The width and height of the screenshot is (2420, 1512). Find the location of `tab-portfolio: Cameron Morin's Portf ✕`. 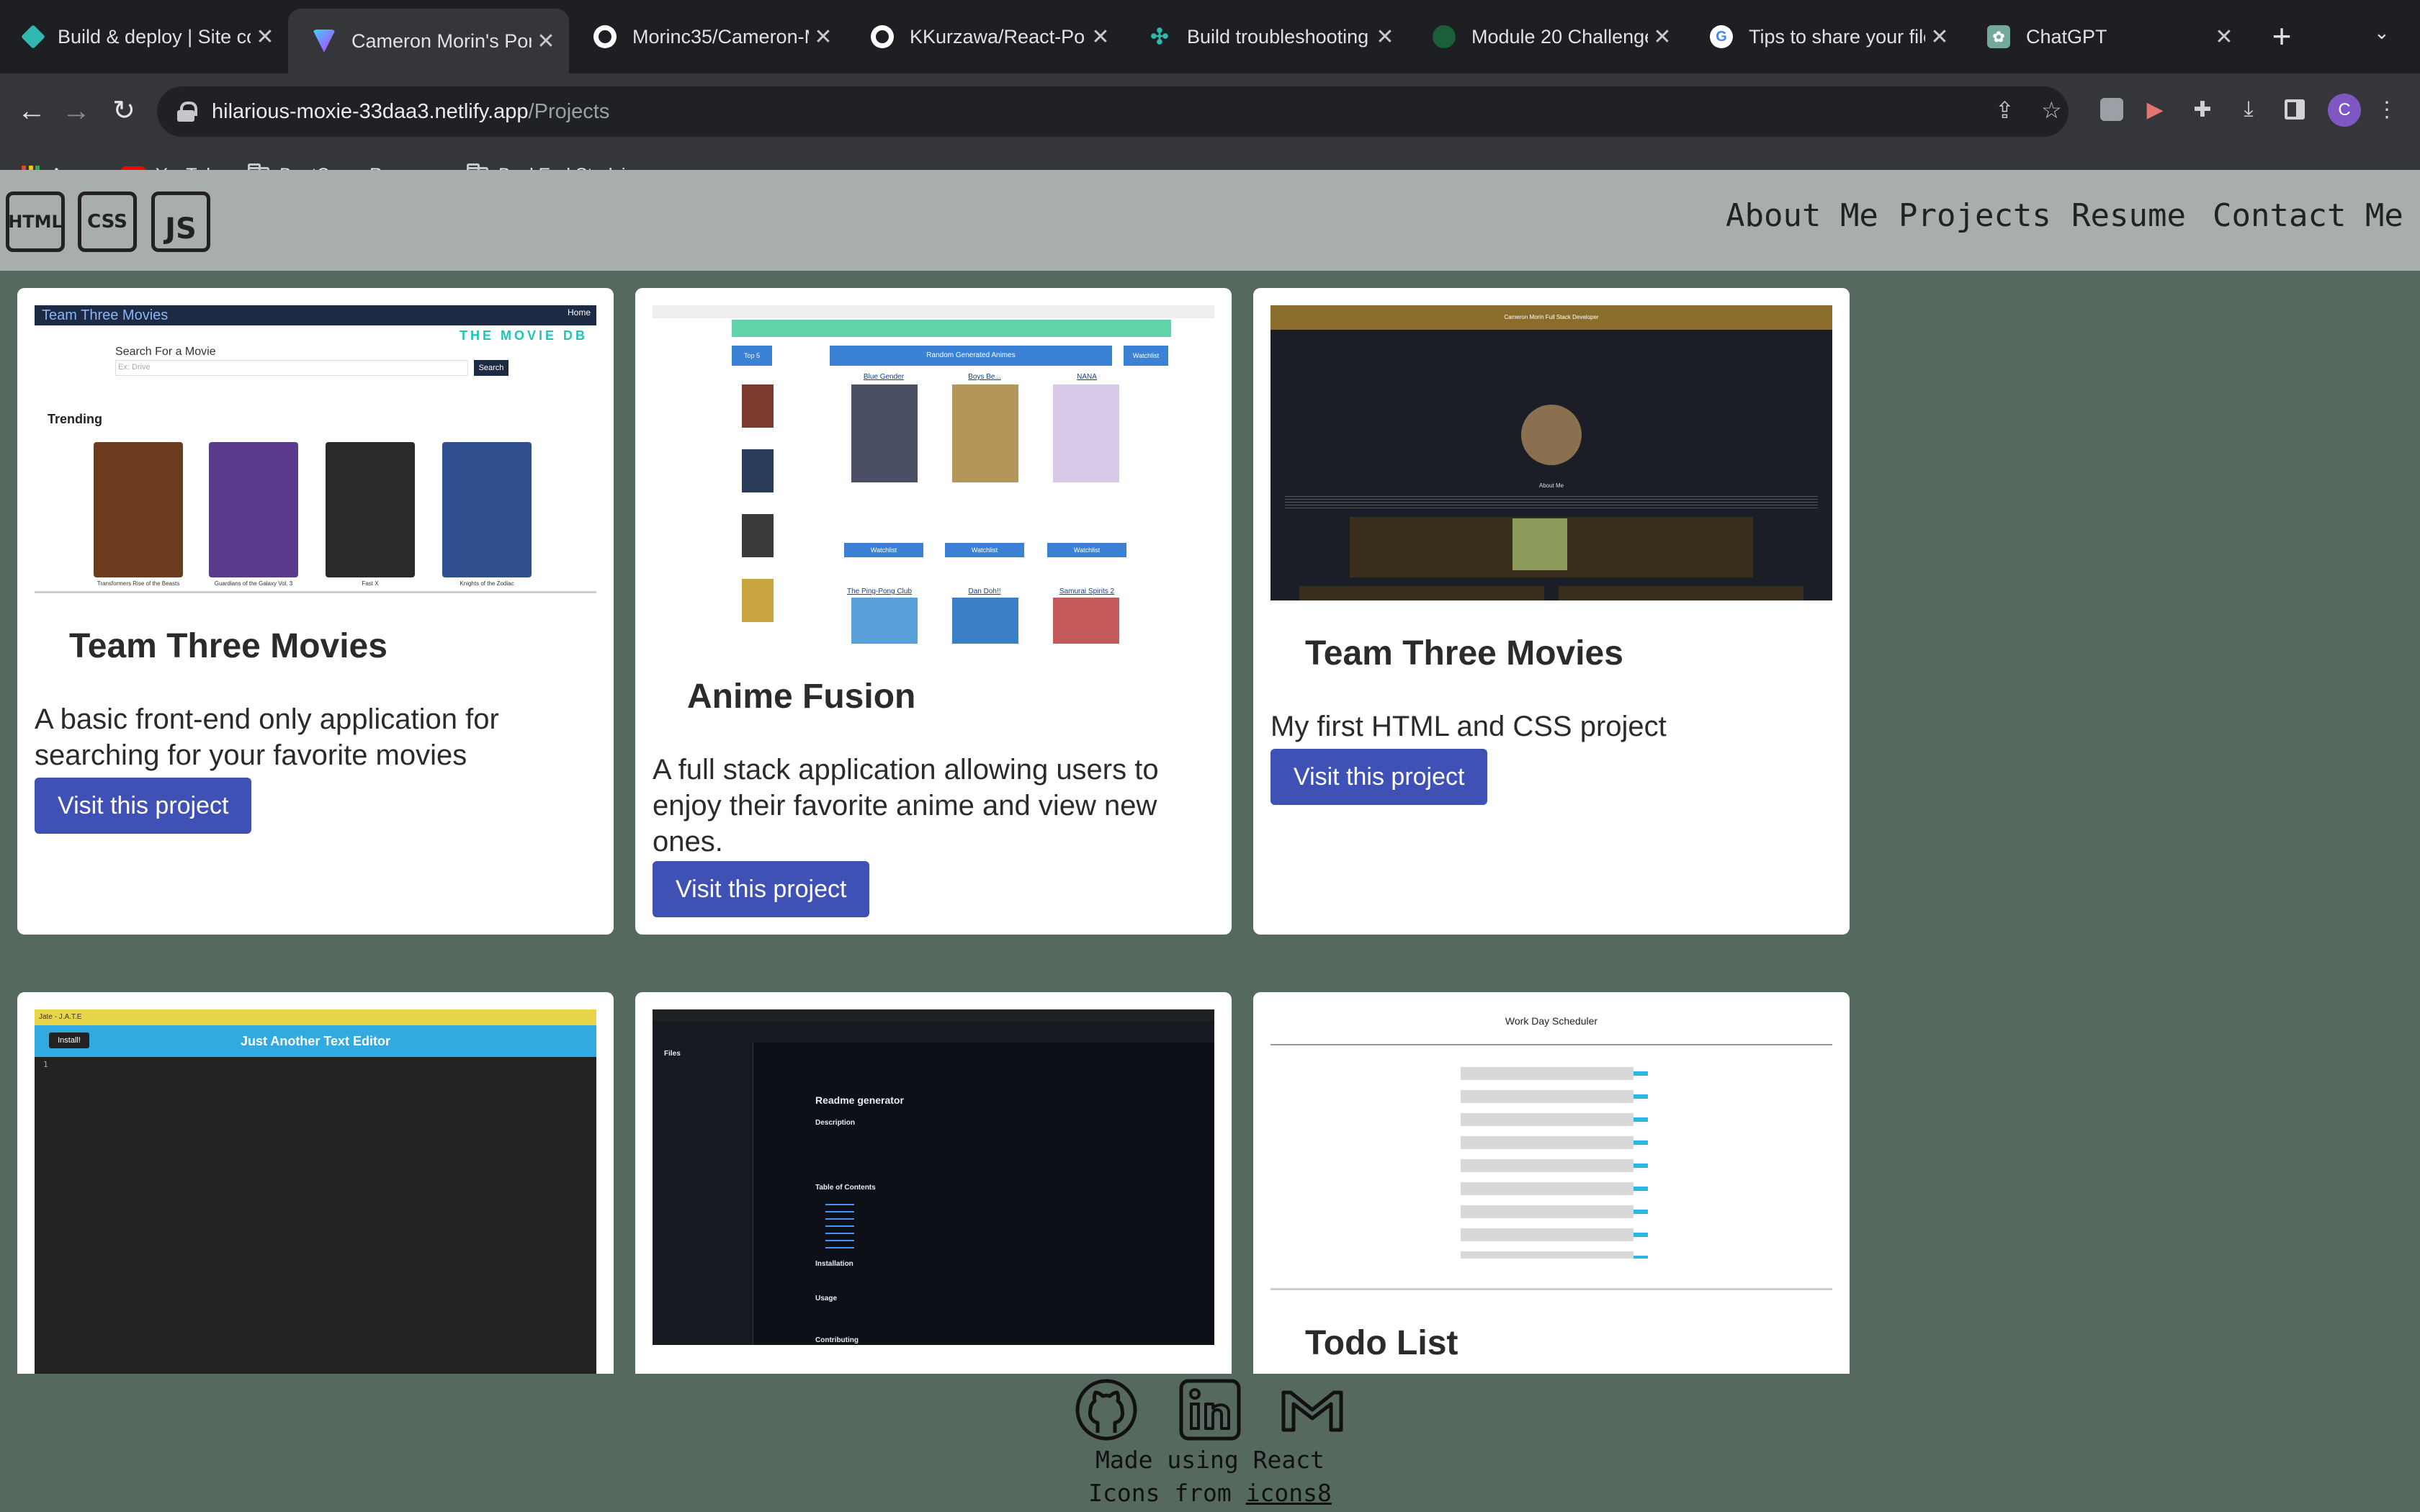

tab-portfolio: Cameron Morin's Portf ✕ is located at coordinates (428, 41).